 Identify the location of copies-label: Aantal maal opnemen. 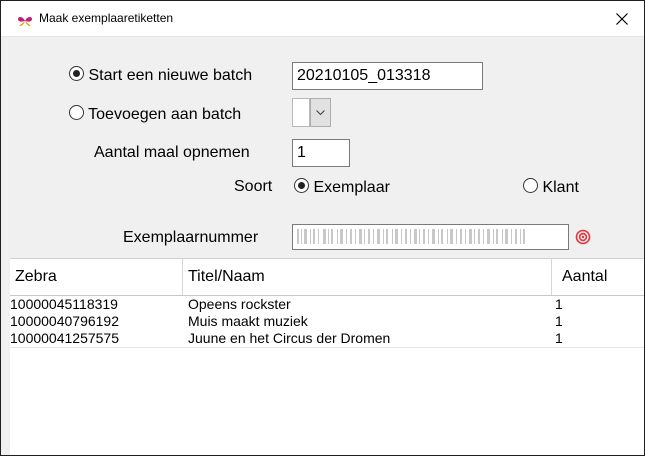
(172, 152).